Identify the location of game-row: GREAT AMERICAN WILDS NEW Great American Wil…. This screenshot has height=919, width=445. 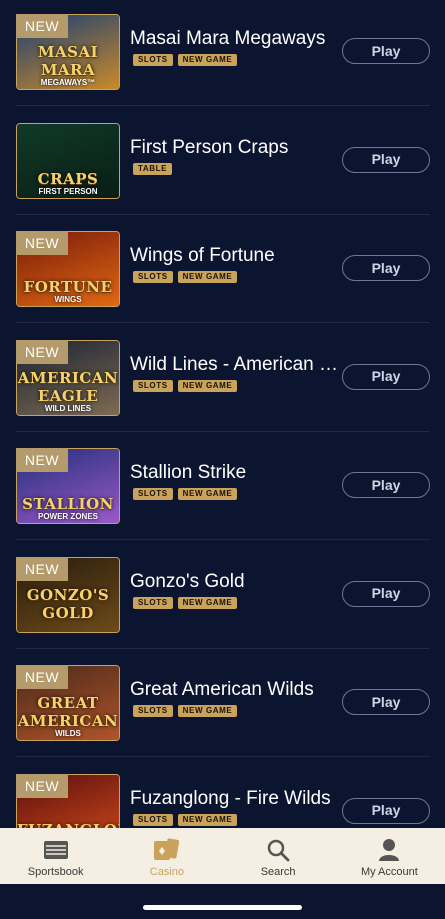
(223, 703).